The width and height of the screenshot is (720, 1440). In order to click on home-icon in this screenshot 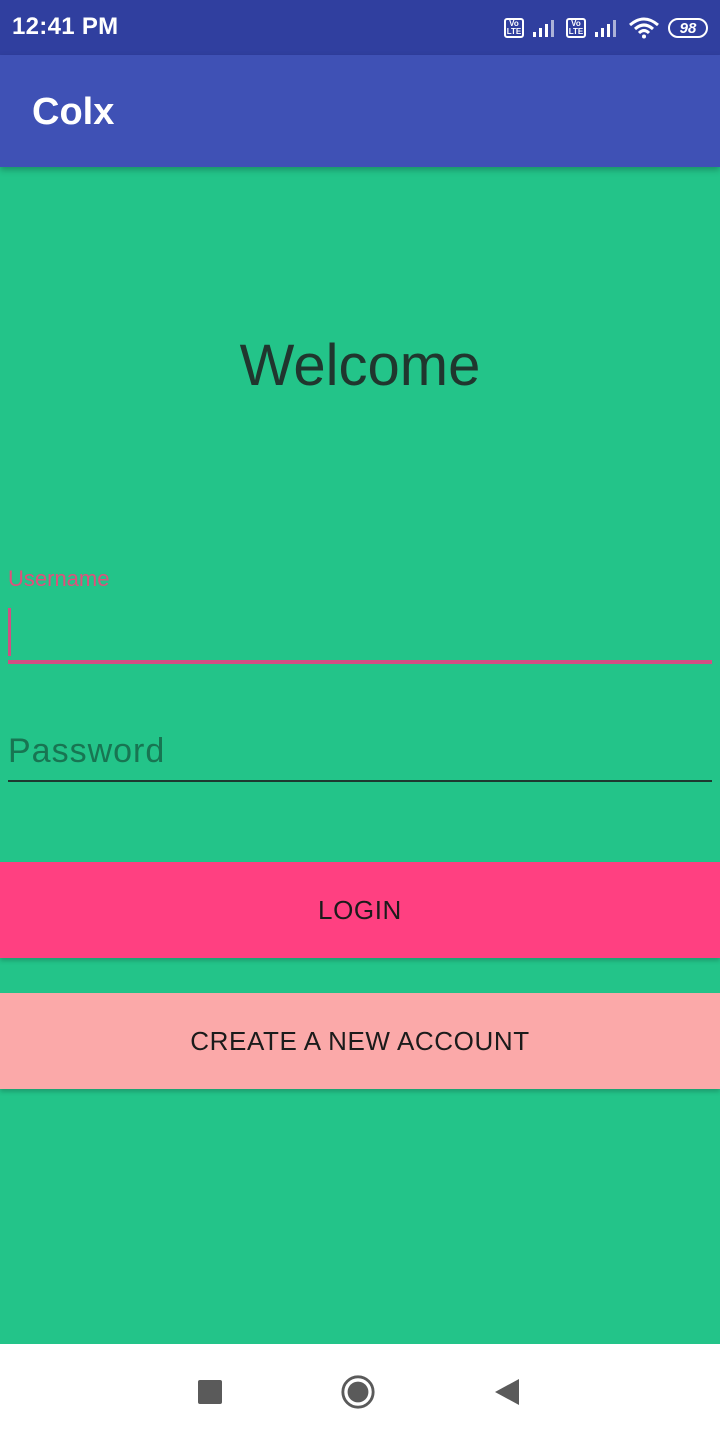, I will do `click(358, 1392)`.